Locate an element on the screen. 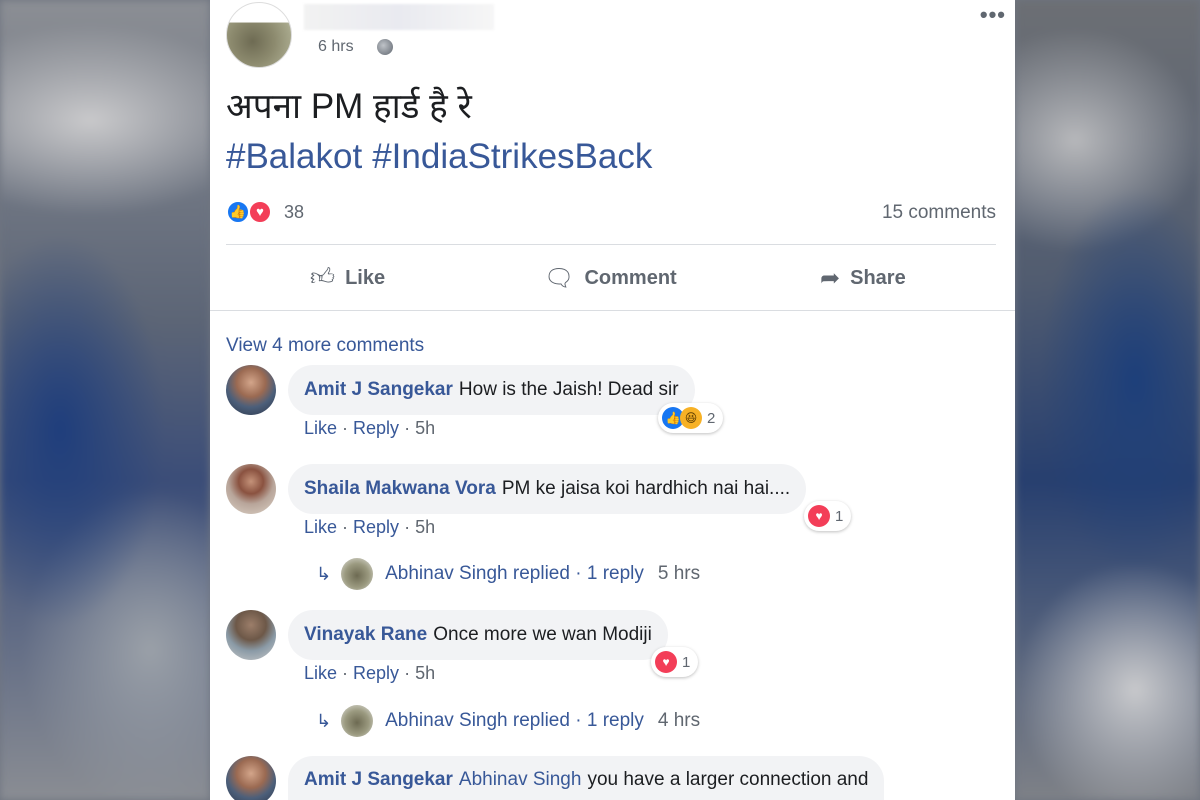  post-header: 6 hrs ••• is located at coordinates (616, 35).